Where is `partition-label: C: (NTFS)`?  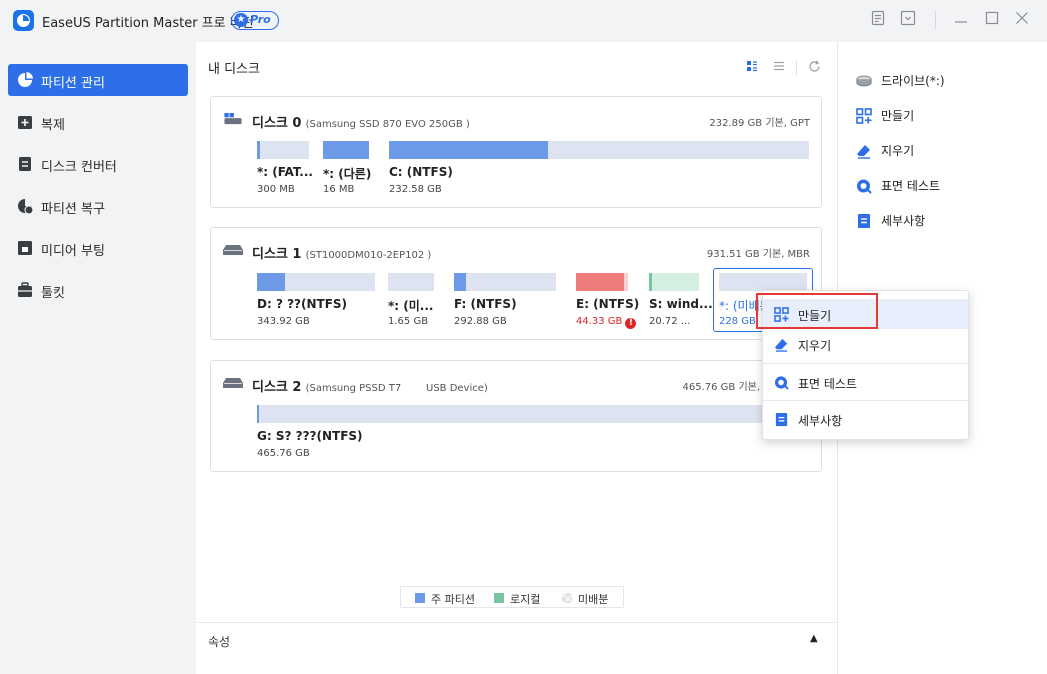 partition-label: C: (NTFS) is located at coordinates (421, 172).